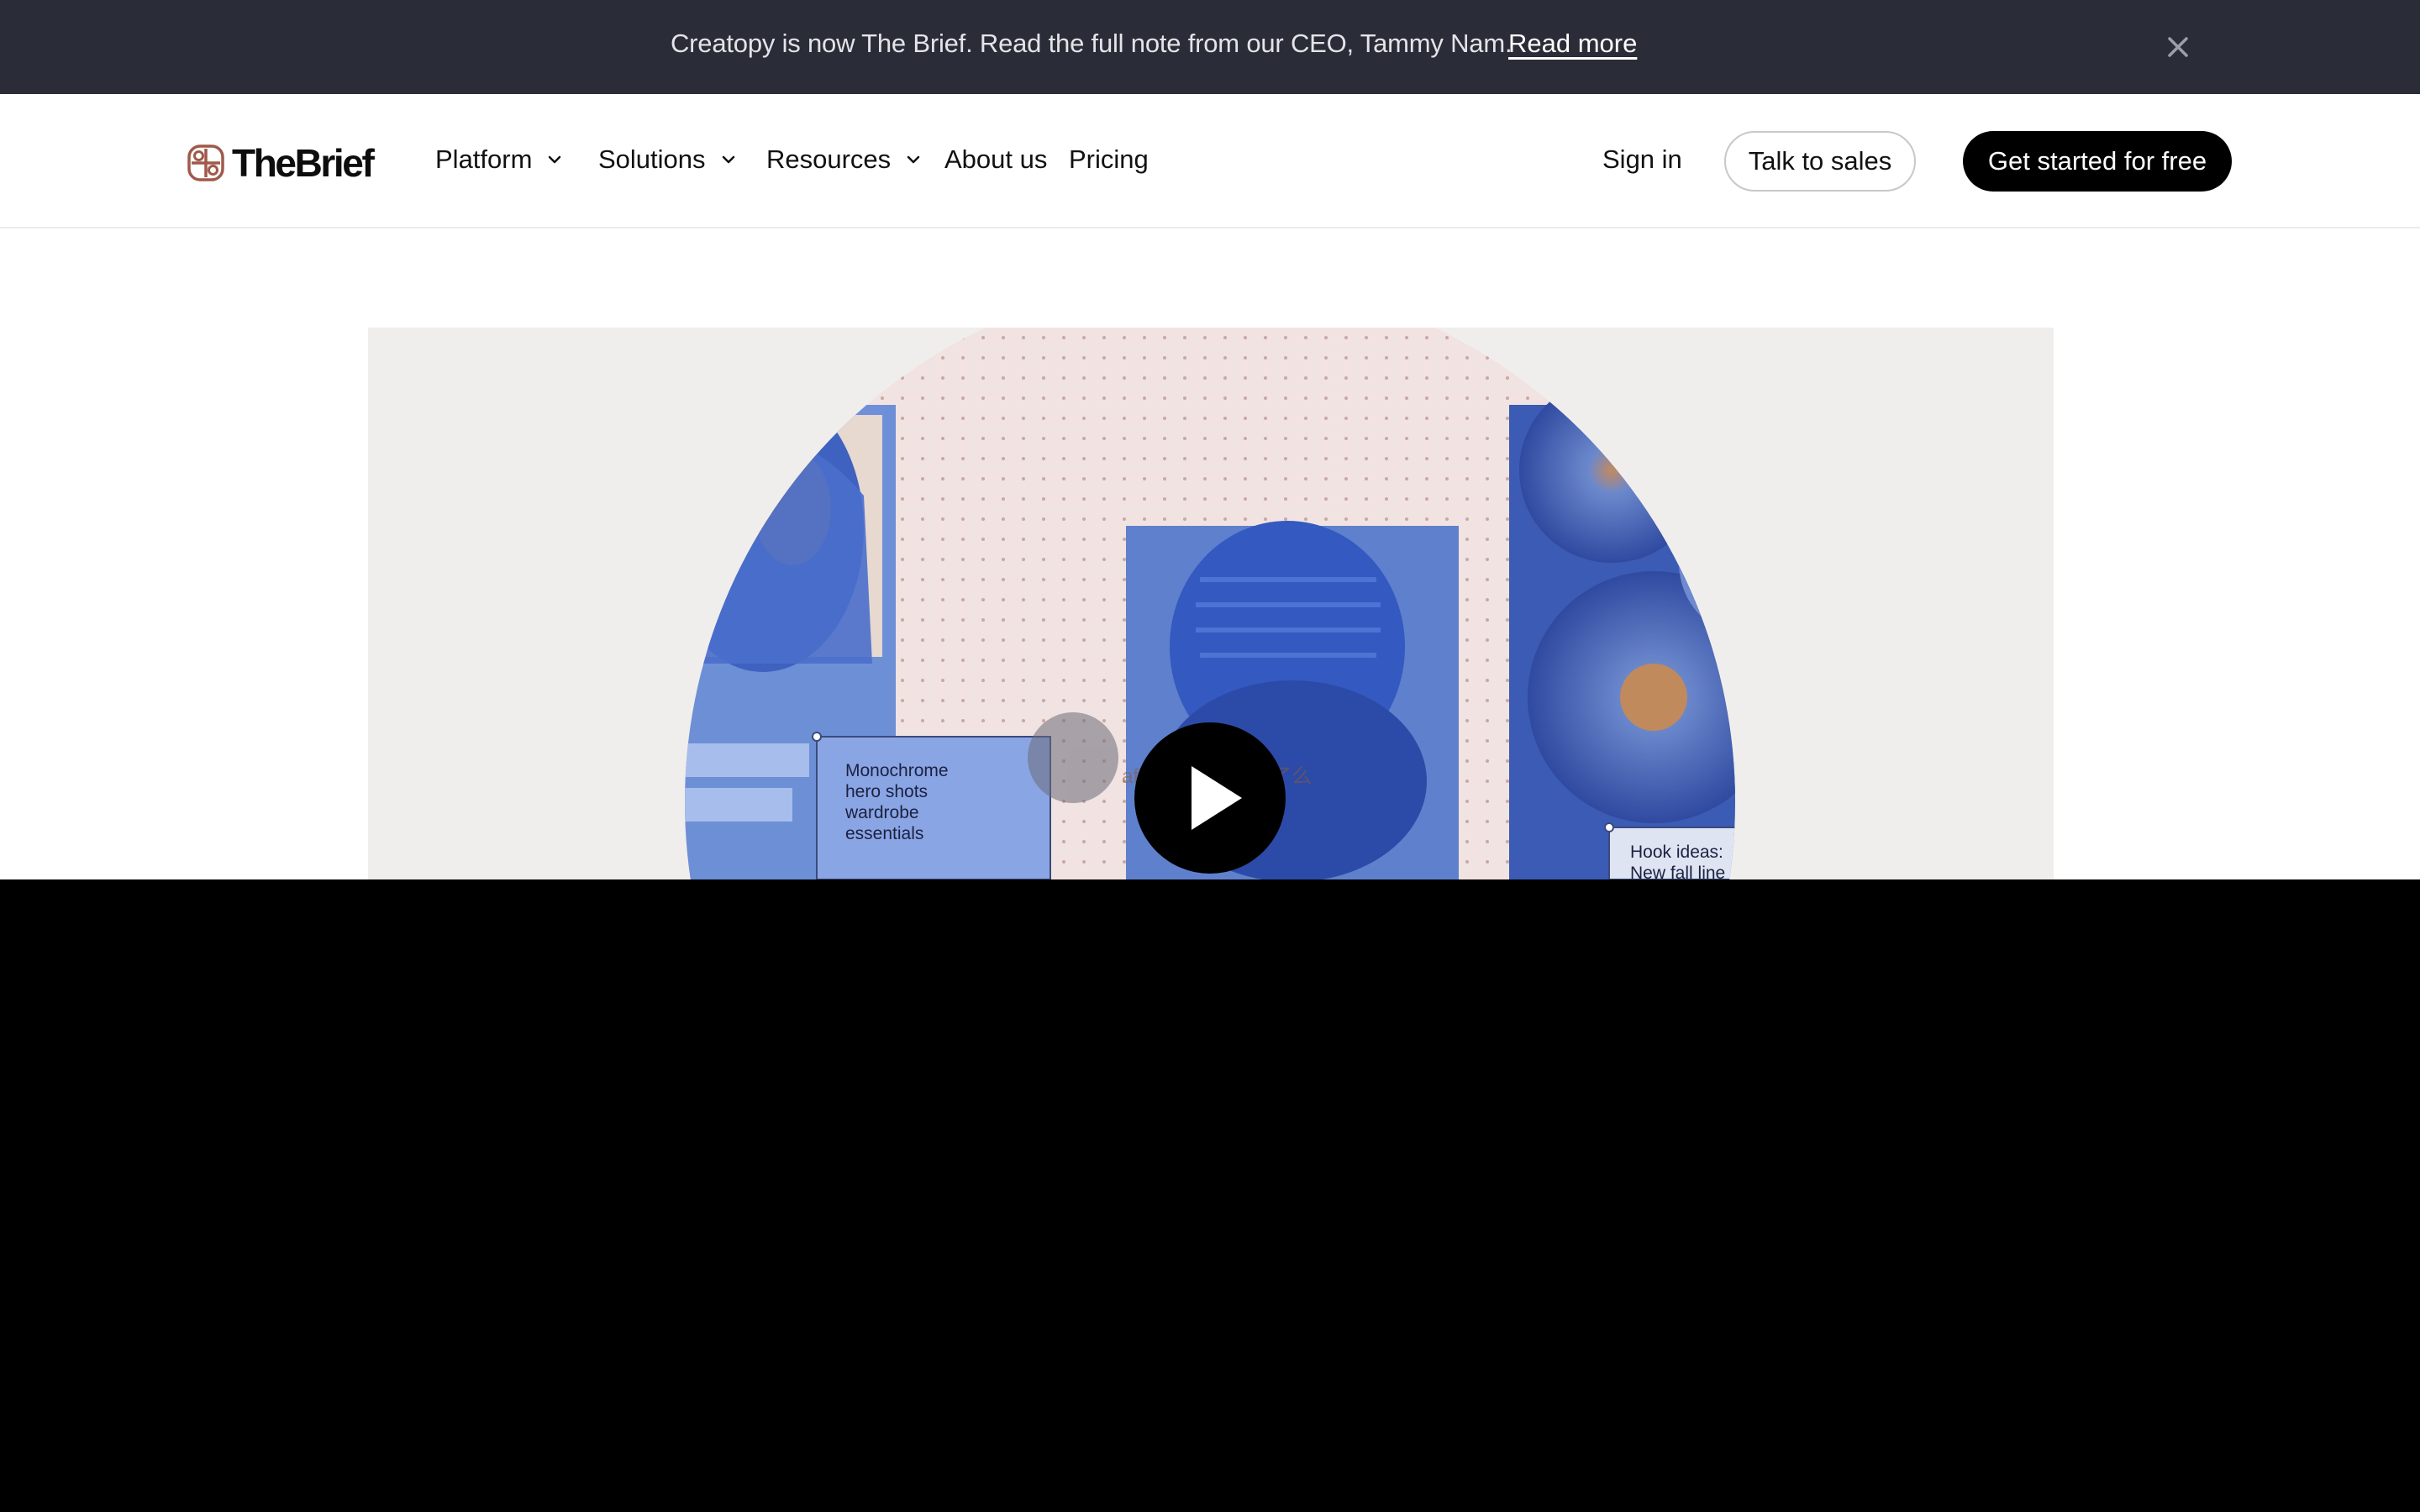  I want to click on nav-pricing-label: Pricing, so click(1109, 159).